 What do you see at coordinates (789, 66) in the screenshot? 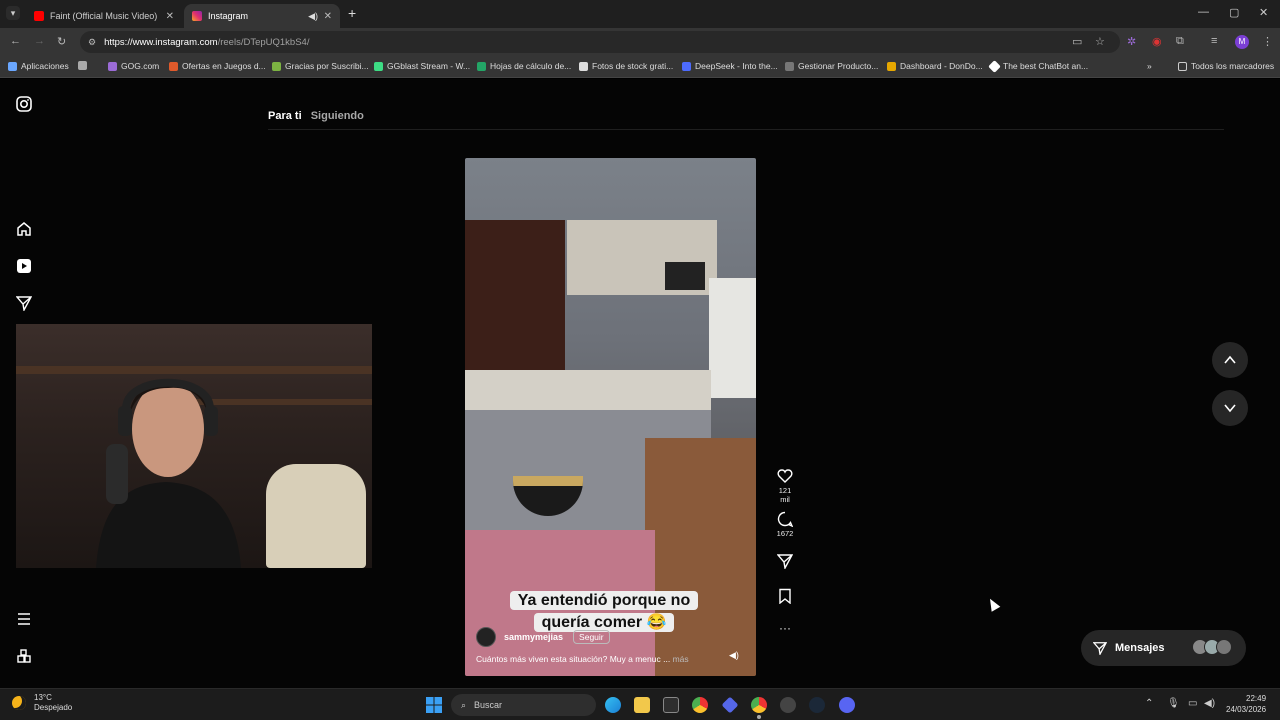
I see `gestionar-icon` at bounding box center [789, 66].